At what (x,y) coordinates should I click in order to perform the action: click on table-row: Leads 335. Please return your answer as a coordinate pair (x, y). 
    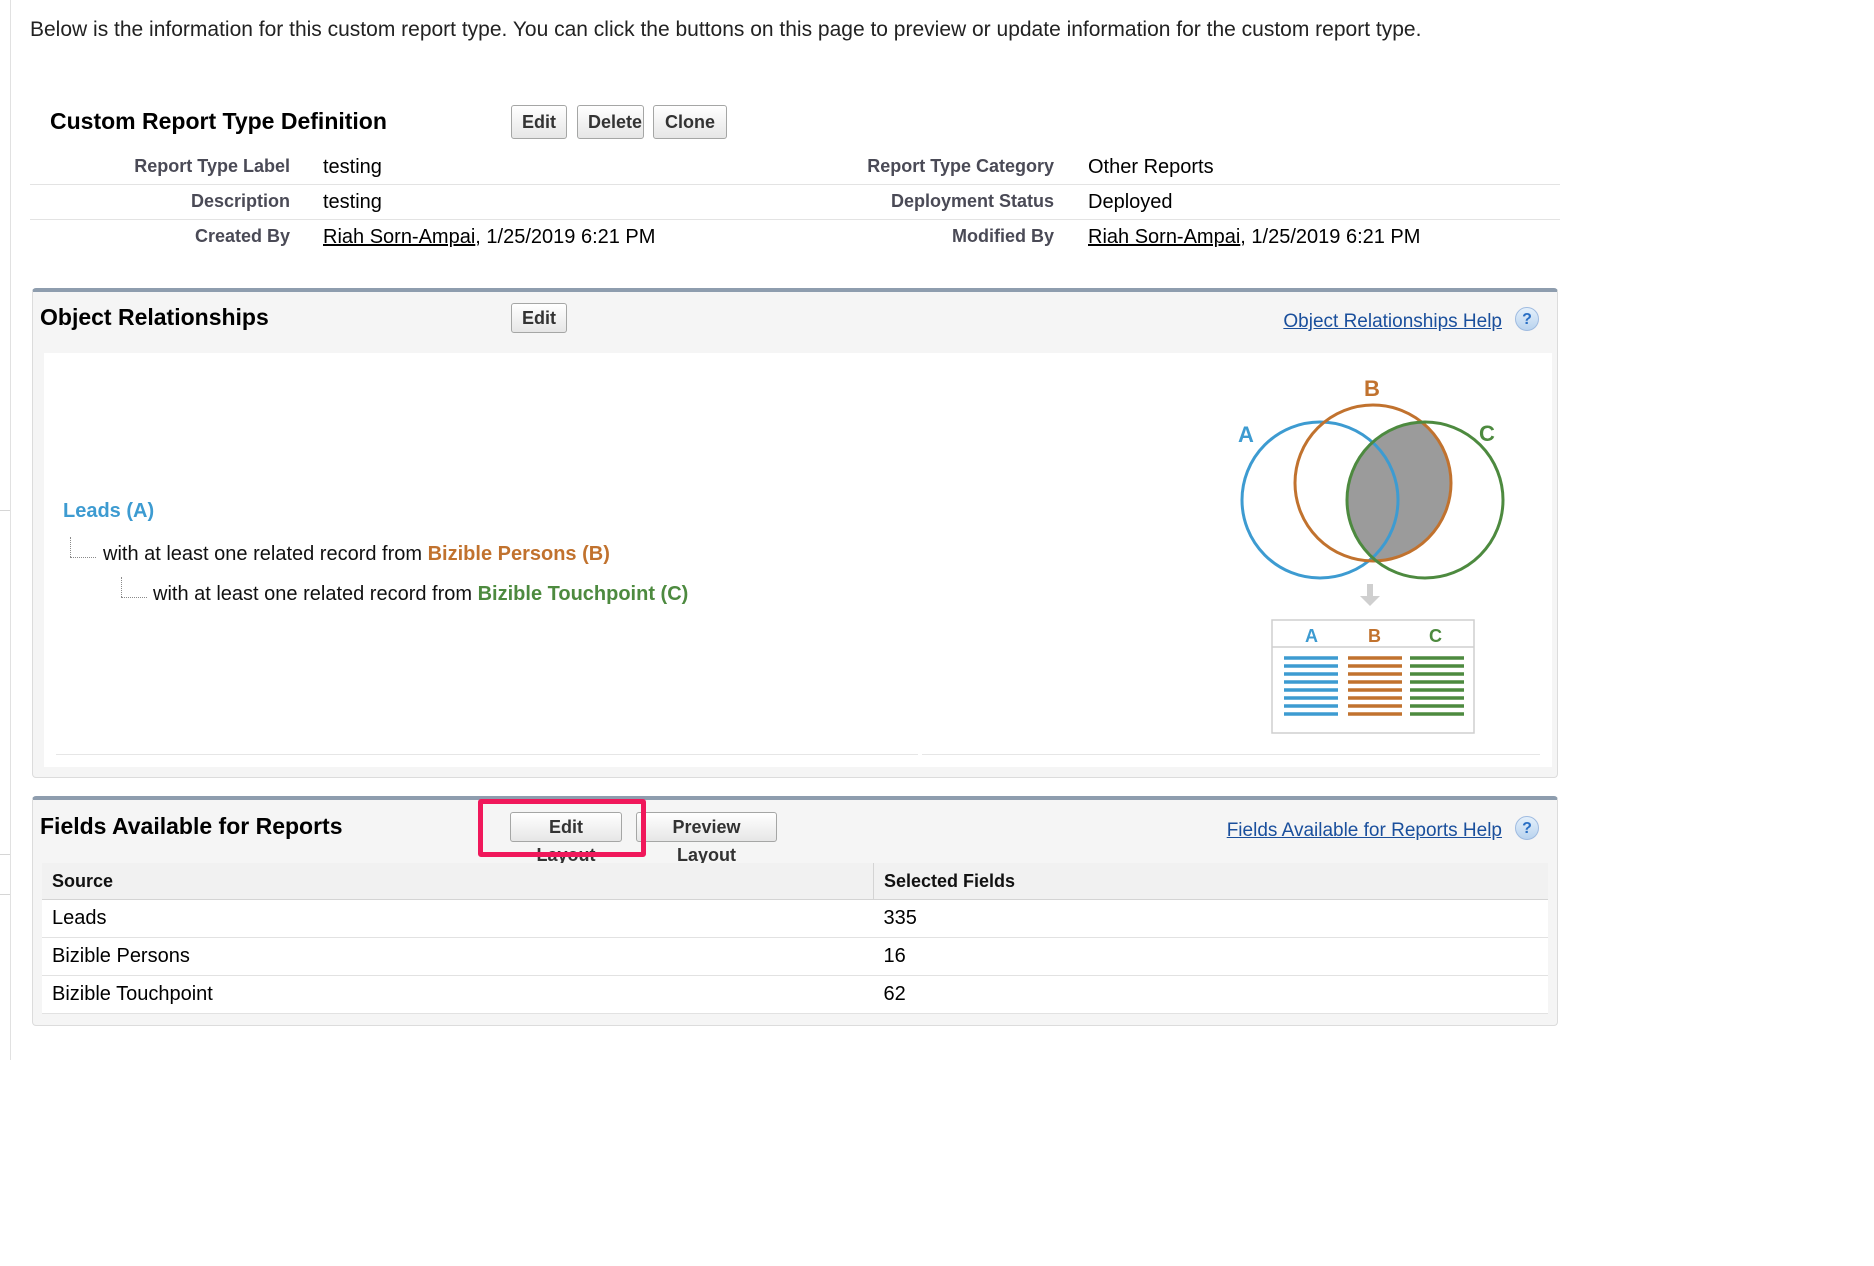
    Looking at the image, I should click on (795, 918).